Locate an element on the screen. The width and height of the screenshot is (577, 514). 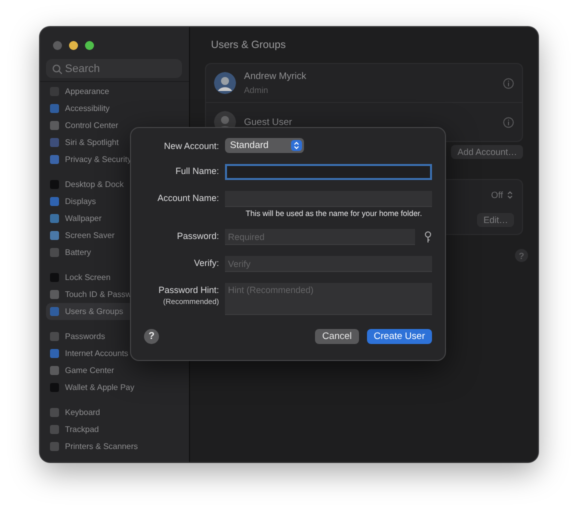
sidebar-item: Internet Accounts is located at coordinates (89, 353).